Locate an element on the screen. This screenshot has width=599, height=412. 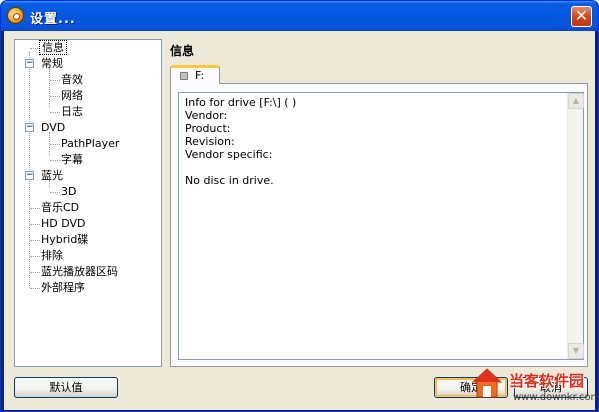
tree-item-music-cd: 音乐CD is located at coordinates (60, 208).